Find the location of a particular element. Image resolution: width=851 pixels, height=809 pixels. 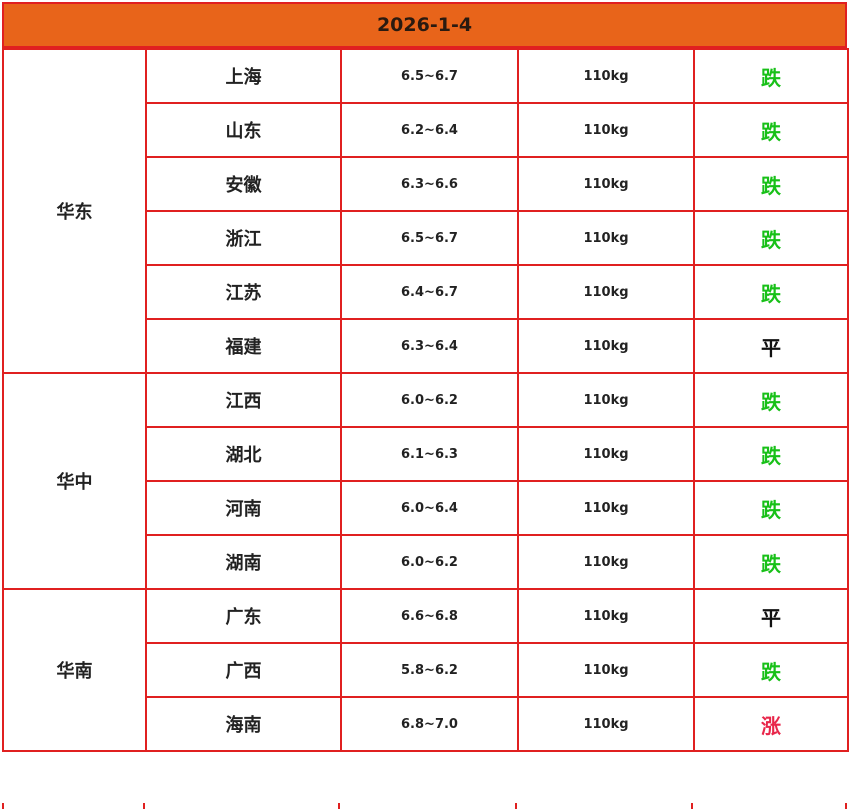

province-cell: 广东 is located at coordinates (243, 616).